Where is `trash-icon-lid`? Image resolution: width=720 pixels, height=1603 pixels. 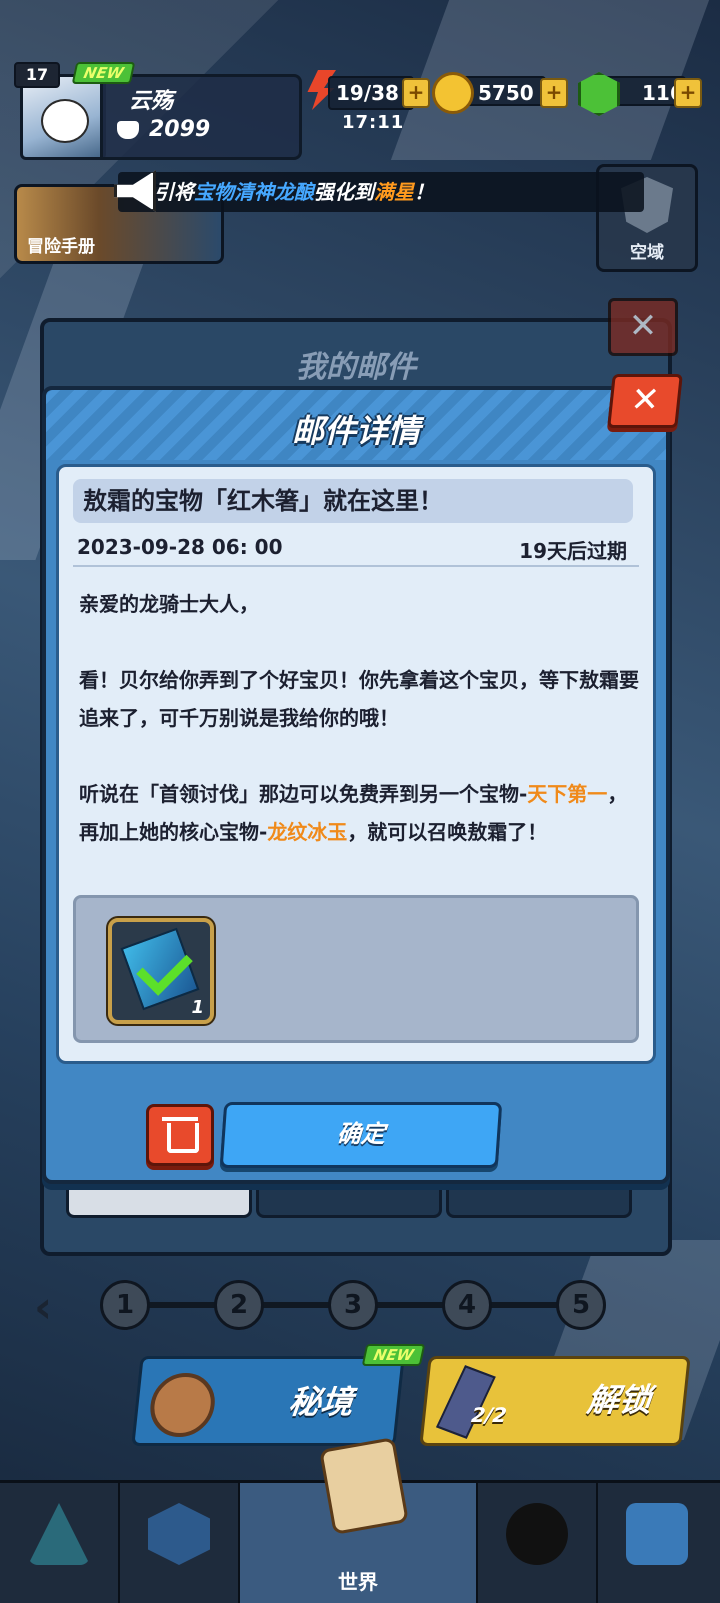 trash-icon-lid is located at coordinates (180, 1119).